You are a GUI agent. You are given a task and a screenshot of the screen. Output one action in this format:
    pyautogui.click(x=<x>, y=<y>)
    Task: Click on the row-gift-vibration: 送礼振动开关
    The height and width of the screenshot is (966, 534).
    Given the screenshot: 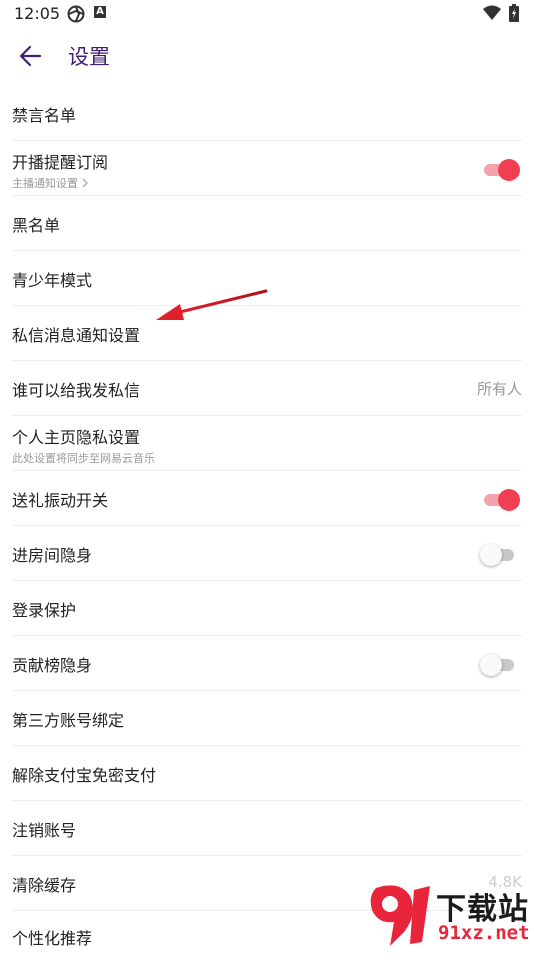 What is the action you would take?
    pyautogui.click(x=267, y=498)
    